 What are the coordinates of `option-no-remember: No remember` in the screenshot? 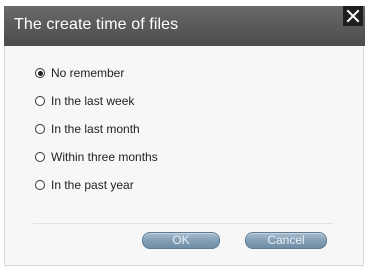 It's located at (79, 73).